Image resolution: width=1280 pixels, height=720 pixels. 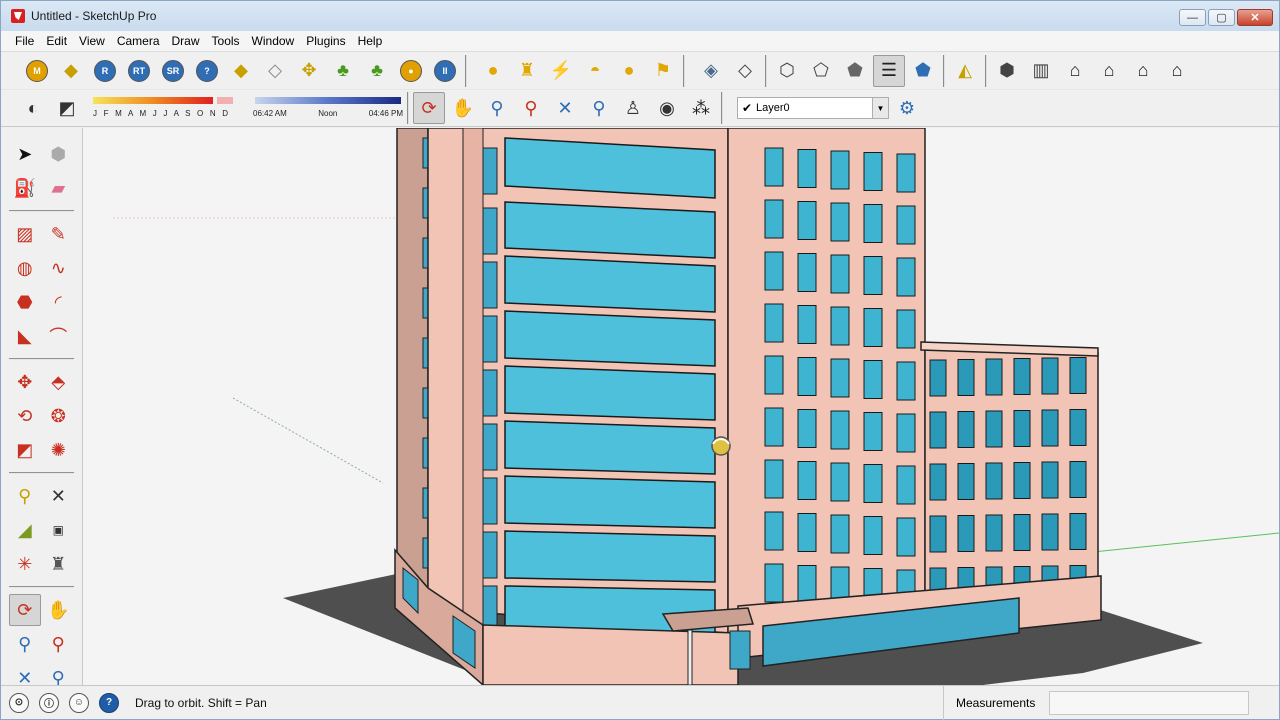 What do you see at coordinates (59, 496) in the screenshot?
I see `dimension-tool: ✕` at bounding box center [59, 496].